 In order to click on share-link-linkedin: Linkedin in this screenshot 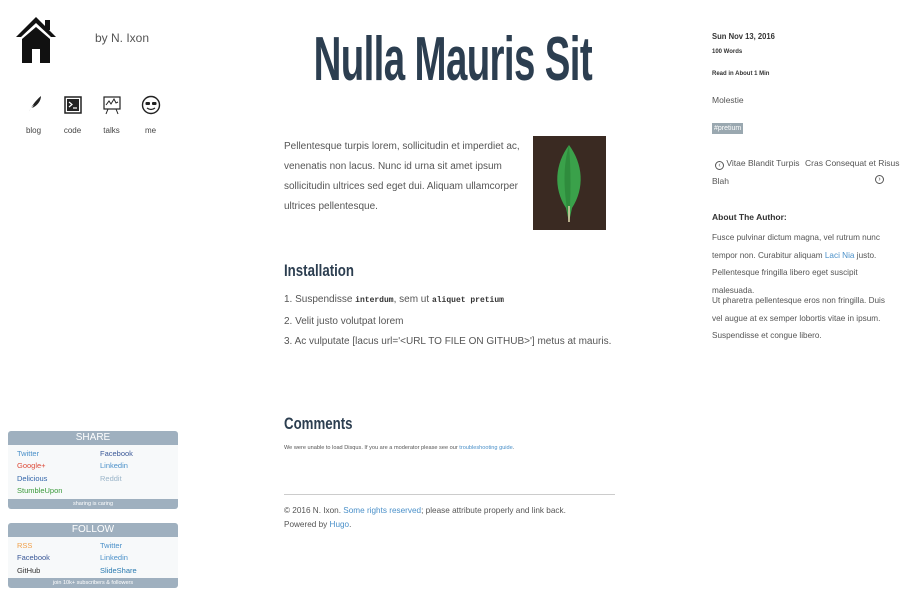, I will do `click(139, 466)`.